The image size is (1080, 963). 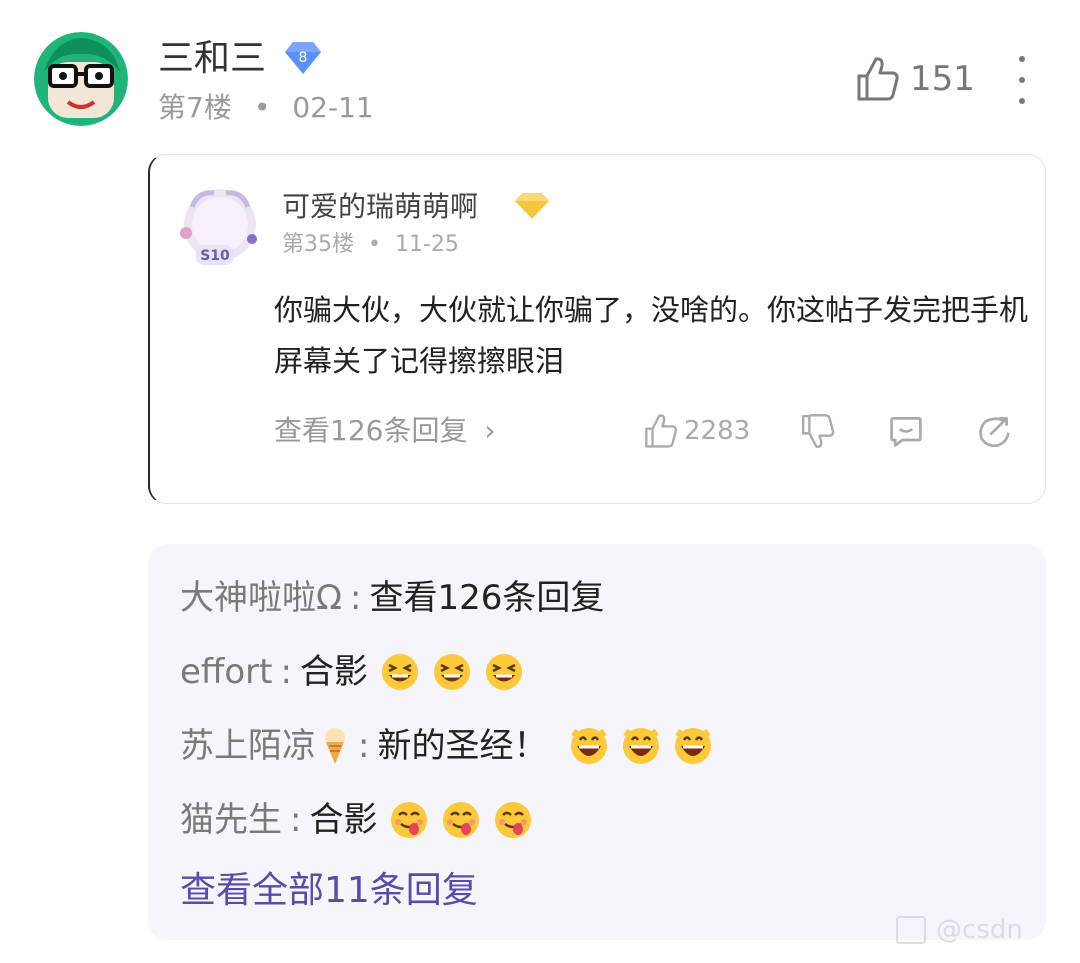 I want to click on sub-reply-author: effort, so click(x=226, y=672).